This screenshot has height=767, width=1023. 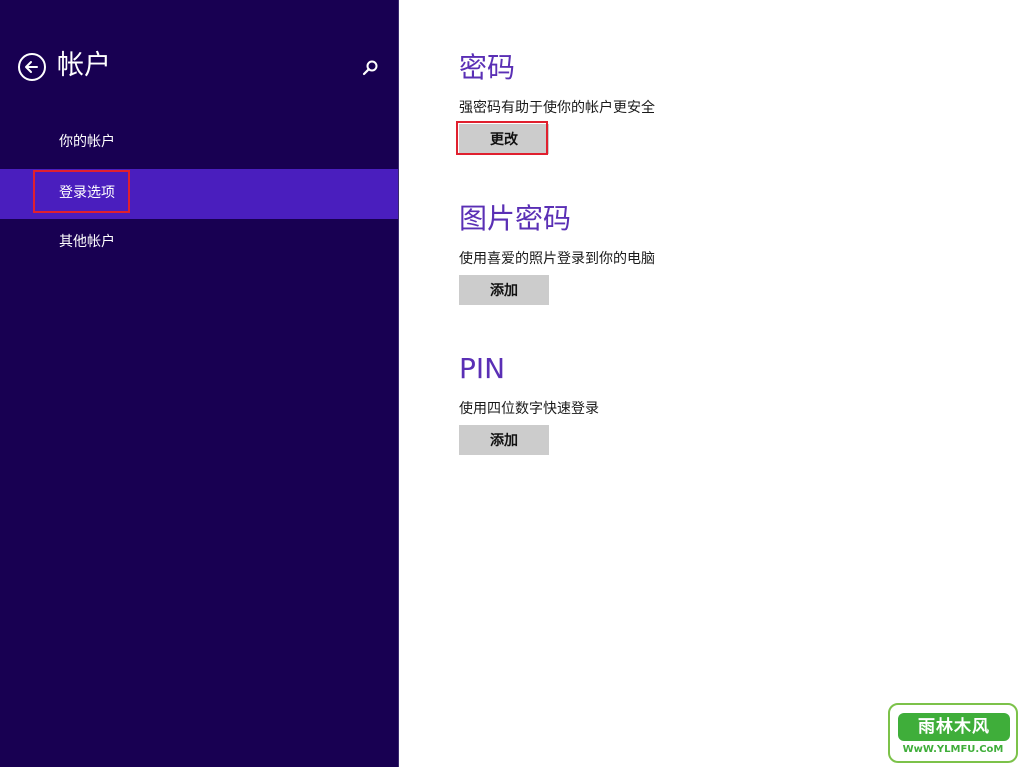 What do you see at coordinates (504, 290) in the screenshot?
I see `add-picture-password-button: 添加` at bounding box center [504, 290].